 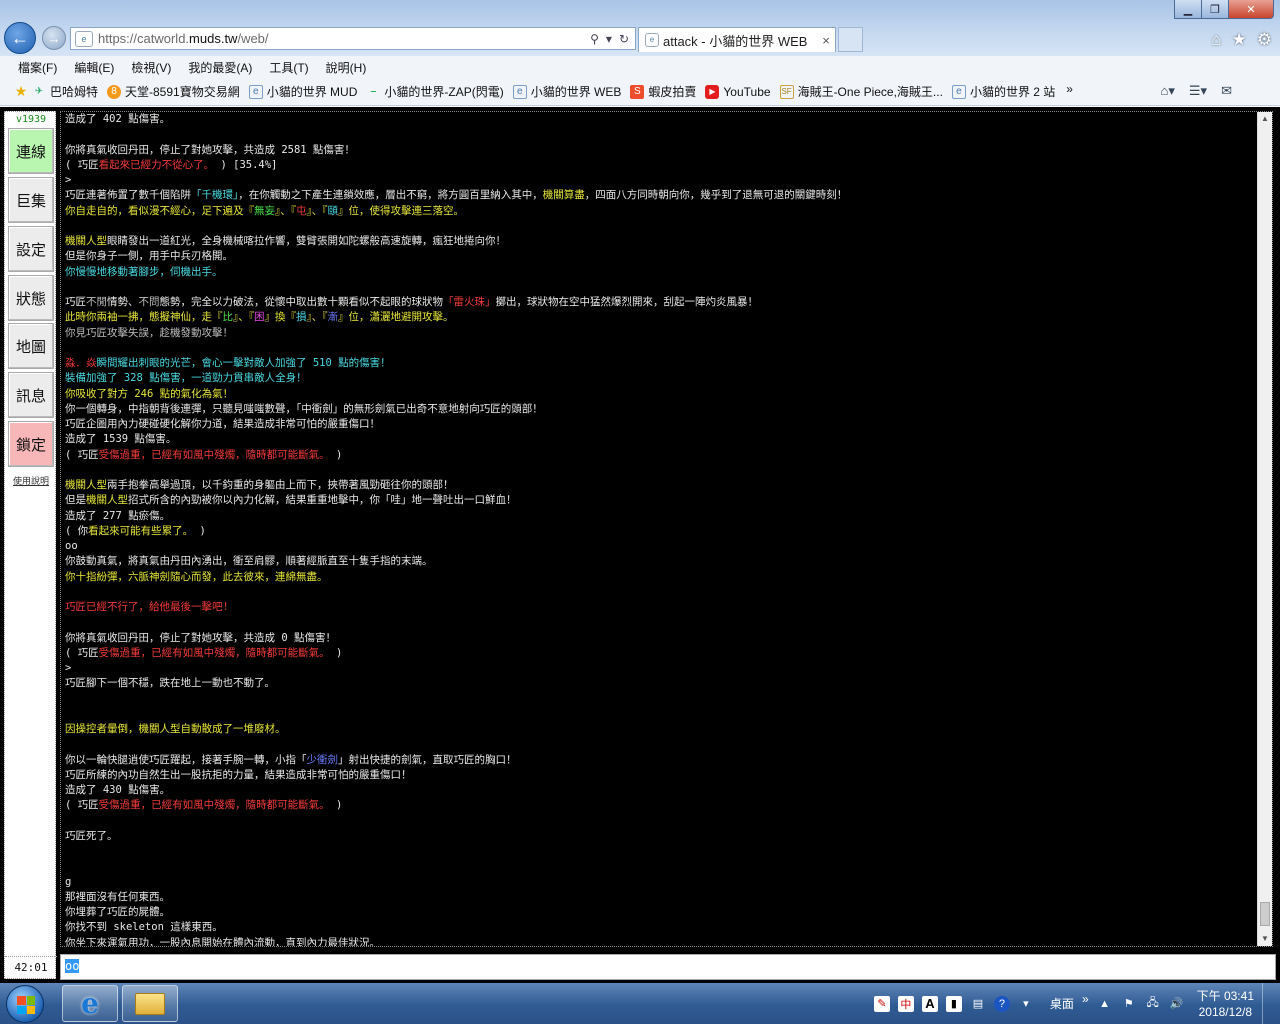 What do you see at coordinates (25, 1004) in the screenshot?
I see `start-button` at bounding box center [25, 1004].